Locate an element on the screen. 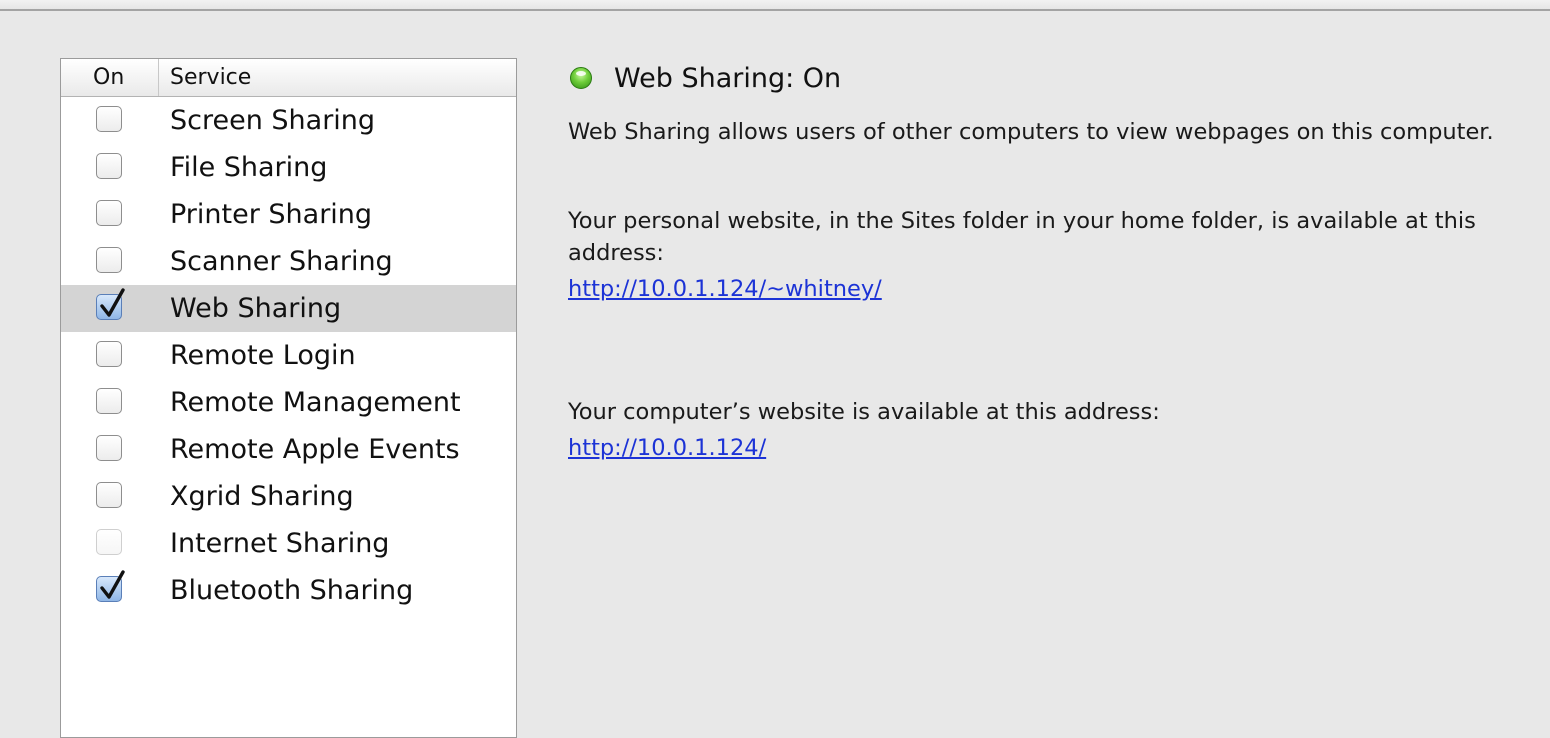 This screenshot has height=738, width=1550. service-label: Remote Management is located at coordinates (315, 402).